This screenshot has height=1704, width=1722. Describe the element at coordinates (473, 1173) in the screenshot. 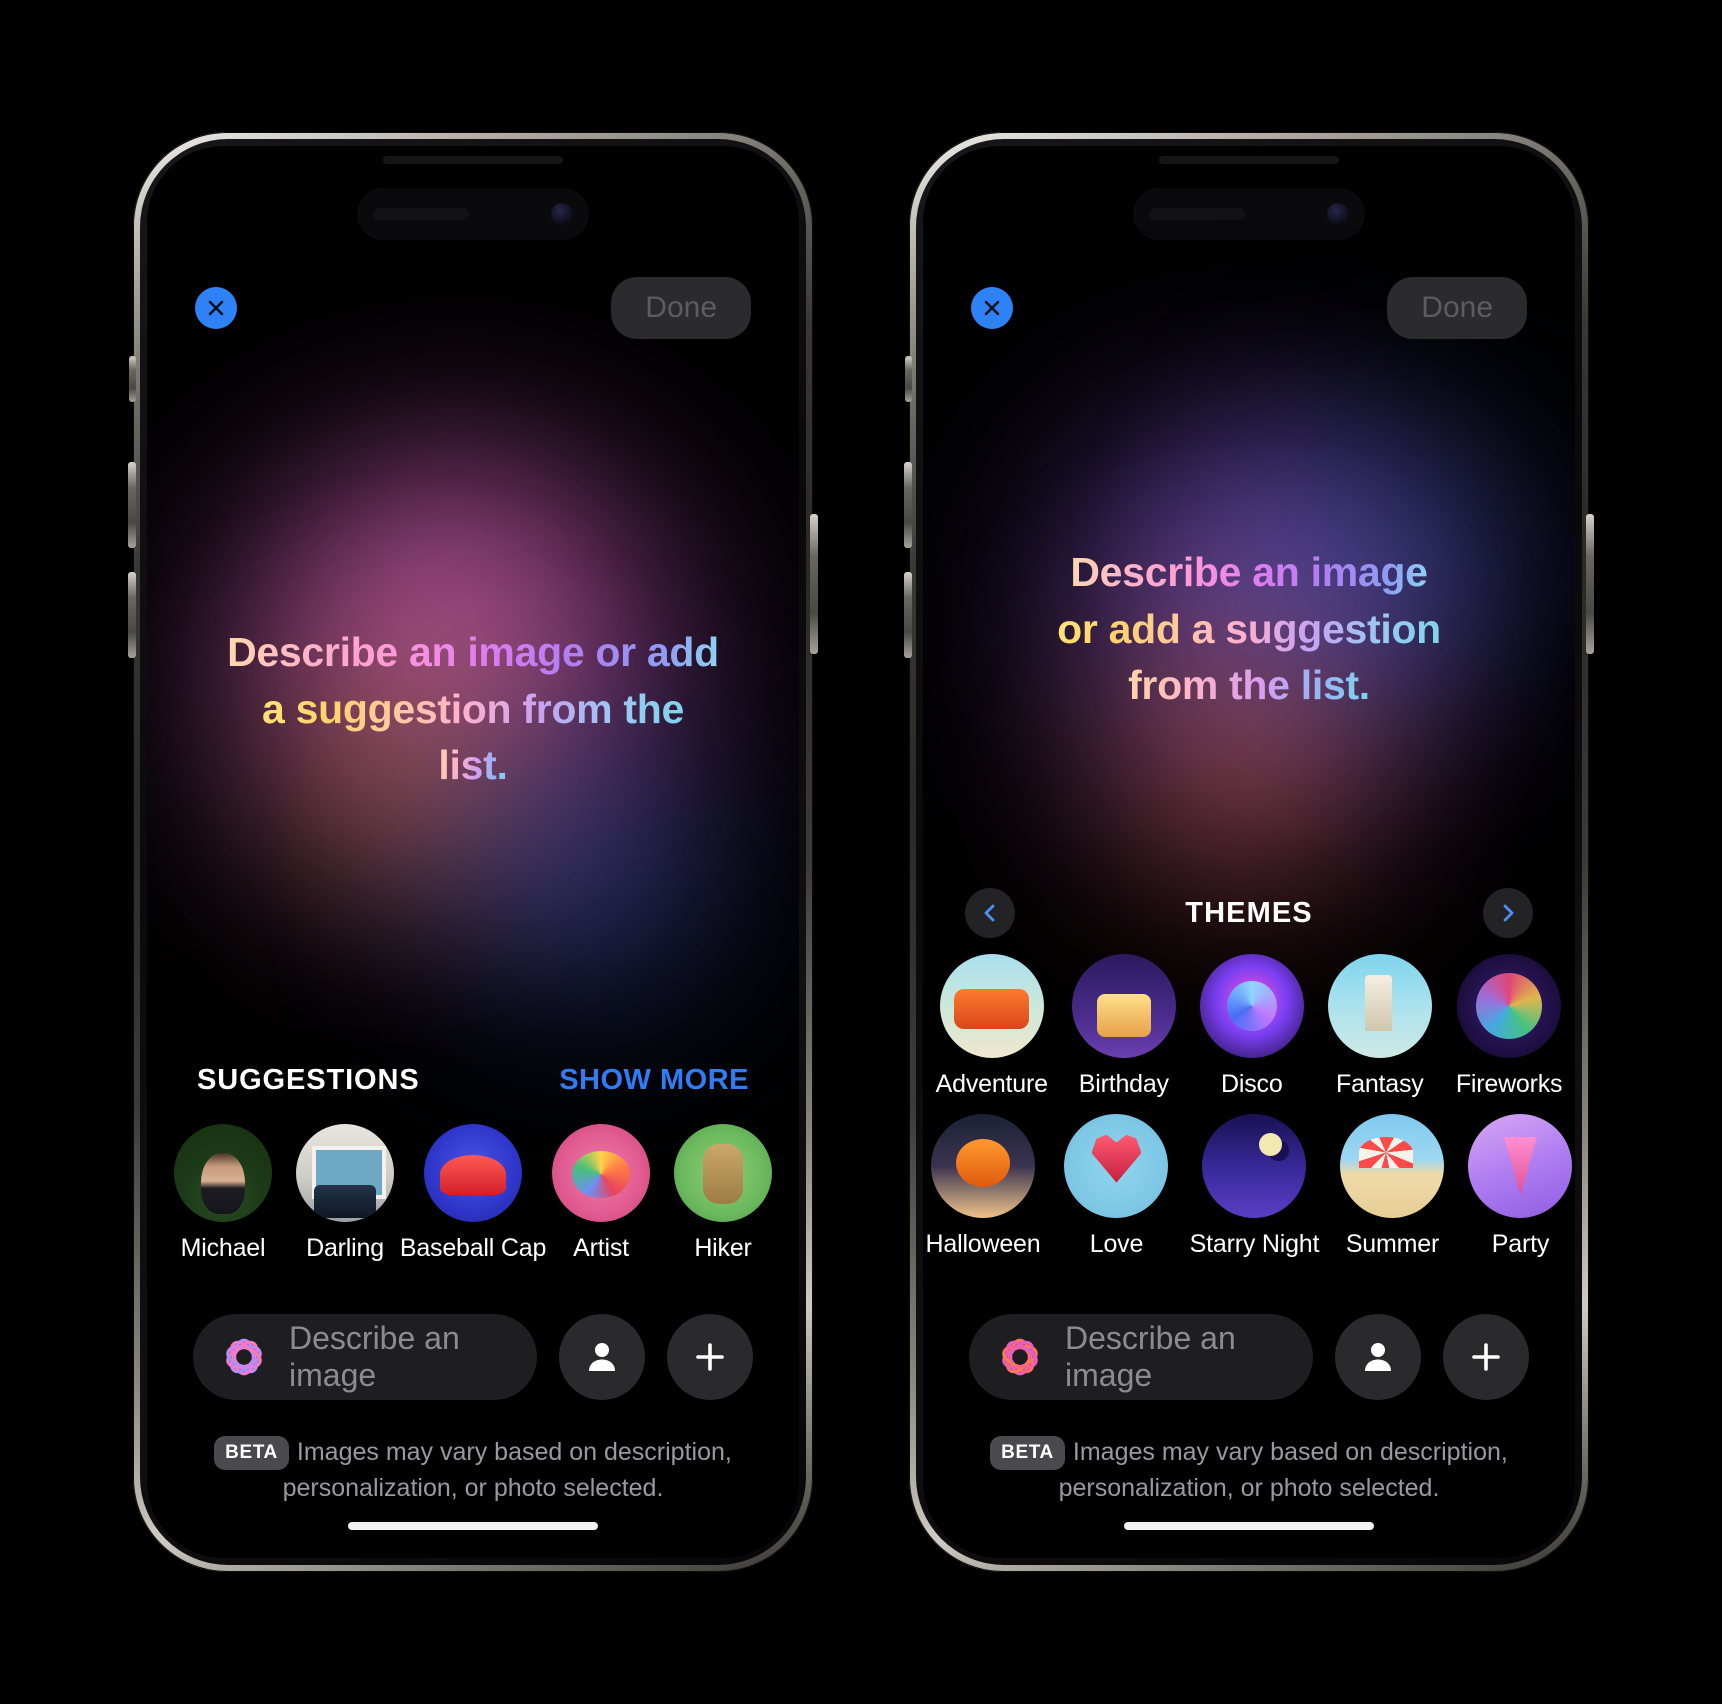

I see `baseball-cap-icon` at that location.